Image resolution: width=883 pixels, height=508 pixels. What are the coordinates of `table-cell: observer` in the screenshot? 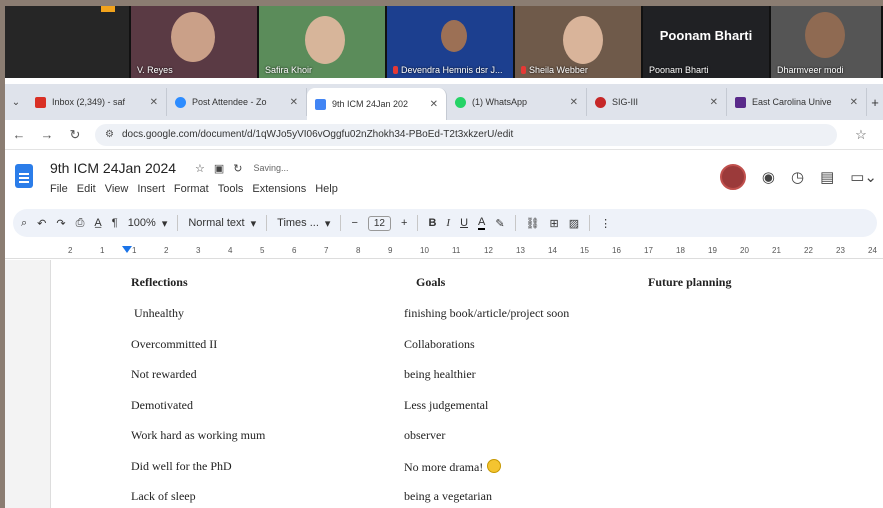 It's located at (424, 435).